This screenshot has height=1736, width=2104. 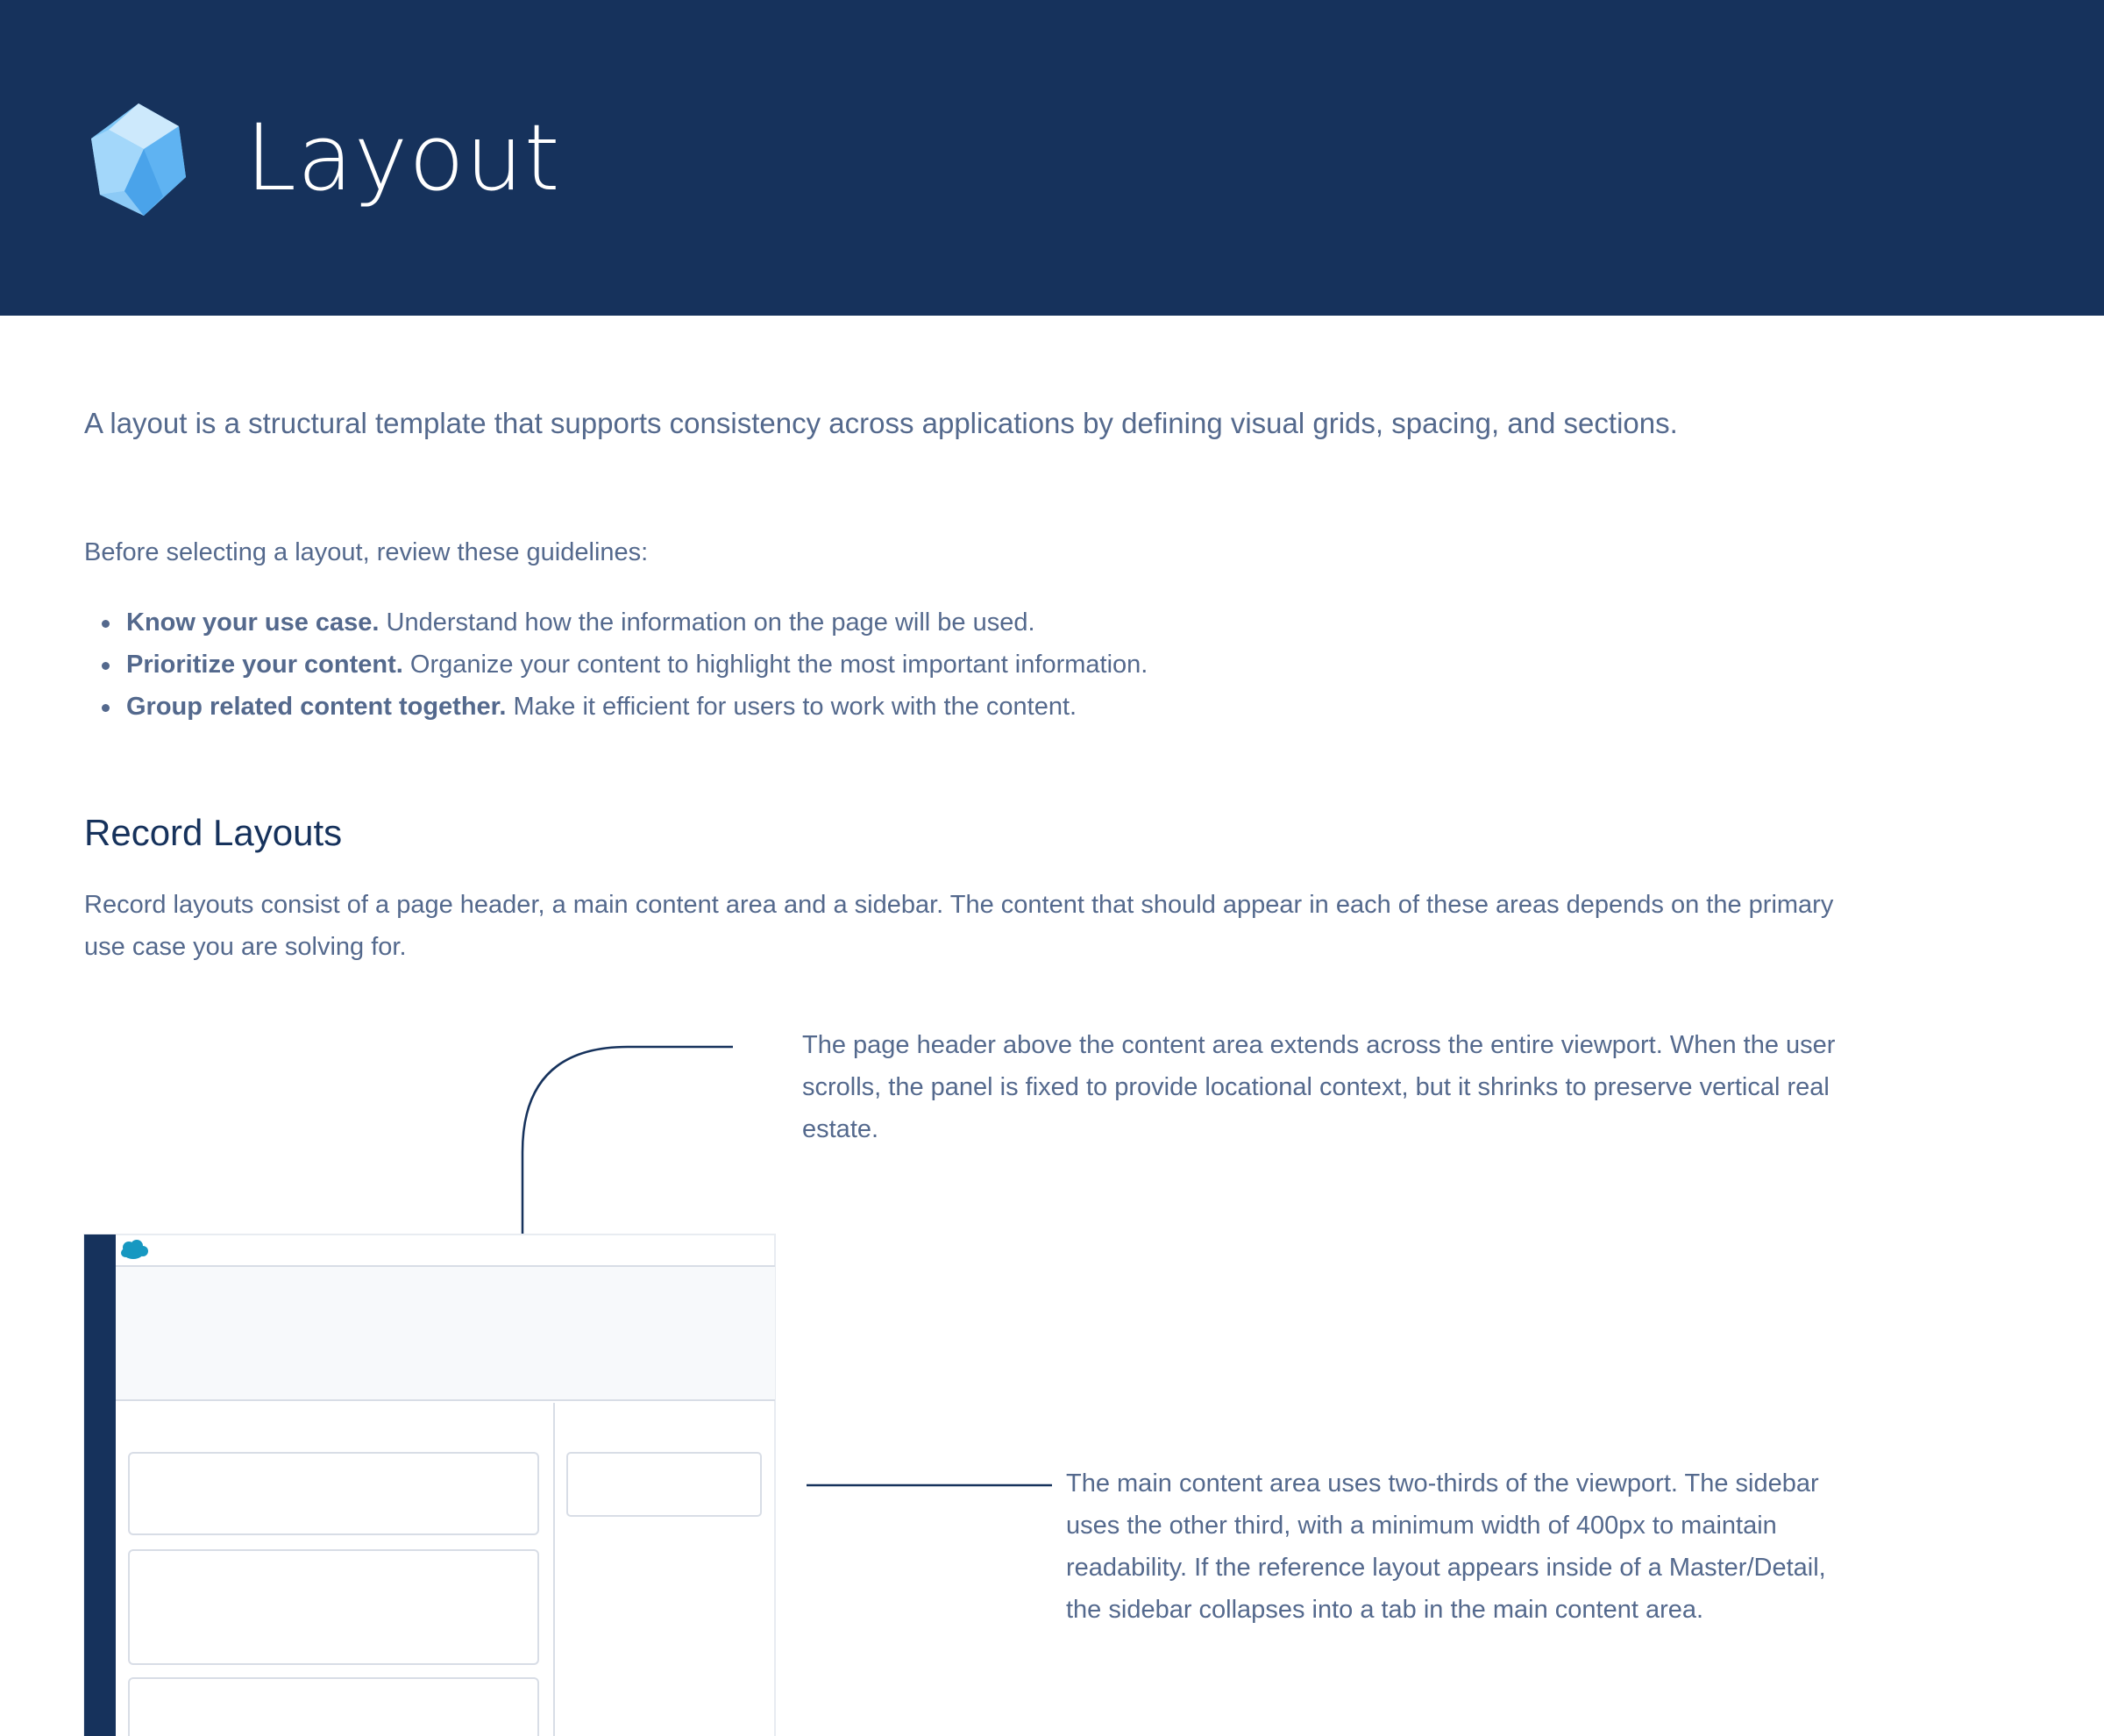 I want to click on header-callout-line, so click(x=627, y=1186).